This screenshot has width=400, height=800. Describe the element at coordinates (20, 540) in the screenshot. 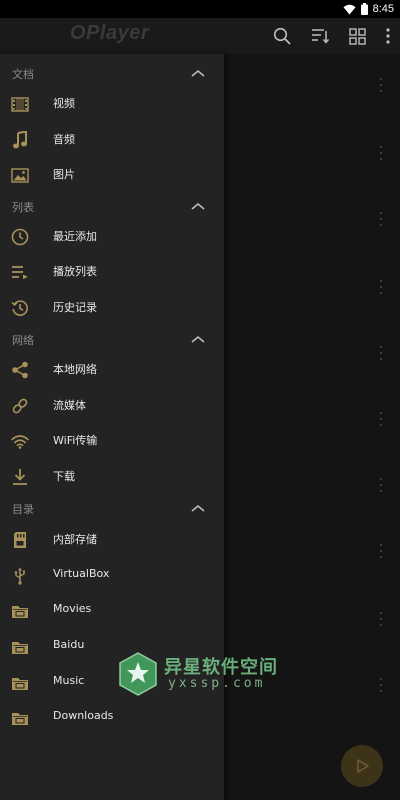

I see `sd-card-icon` at that location.